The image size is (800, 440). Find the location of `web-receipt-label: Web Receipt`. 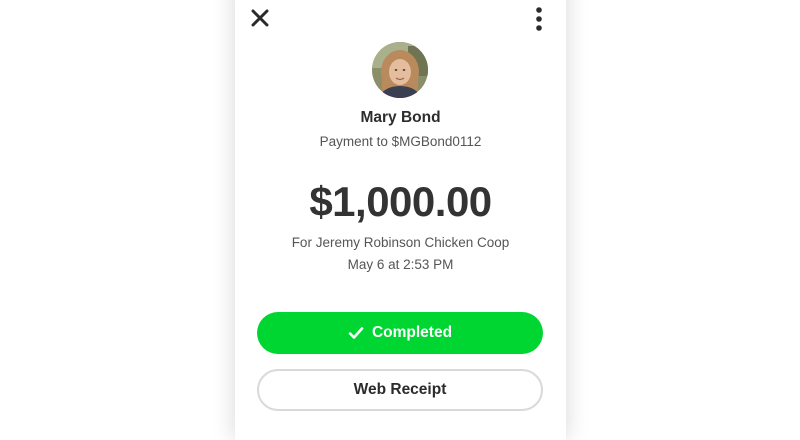

web-receipt-label: Web Receipt is located at coordinates (400, 389).